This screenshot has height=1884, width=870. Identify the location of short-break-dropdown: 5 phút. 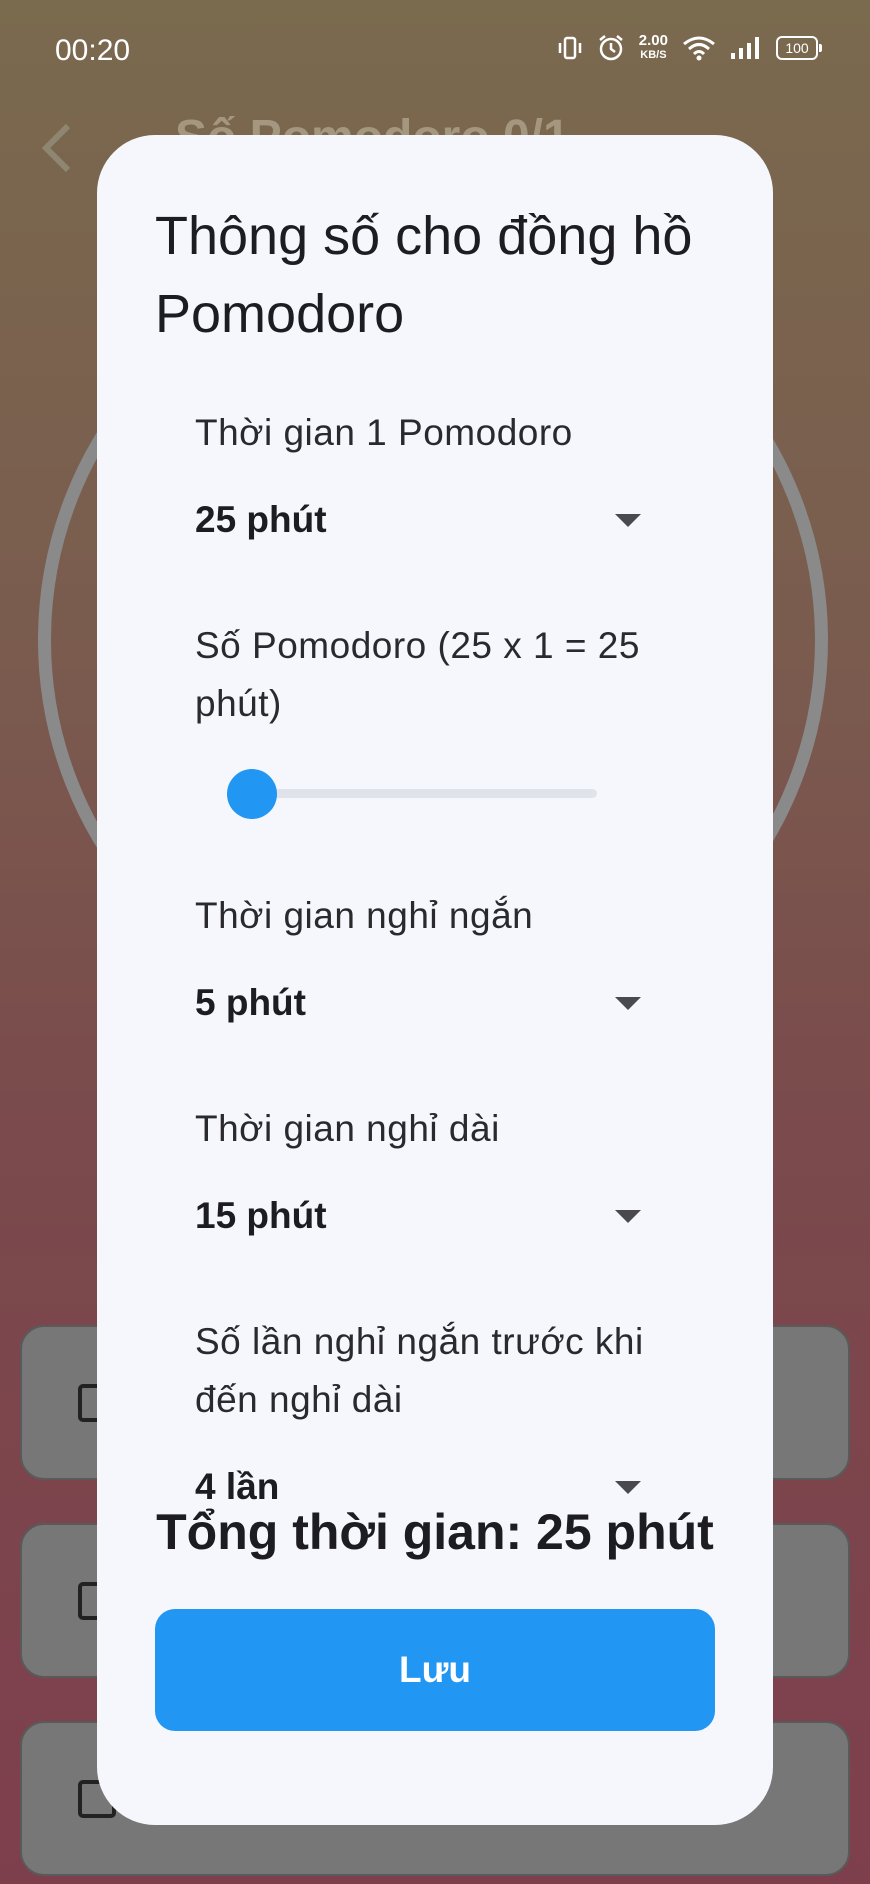
(418, 1003).